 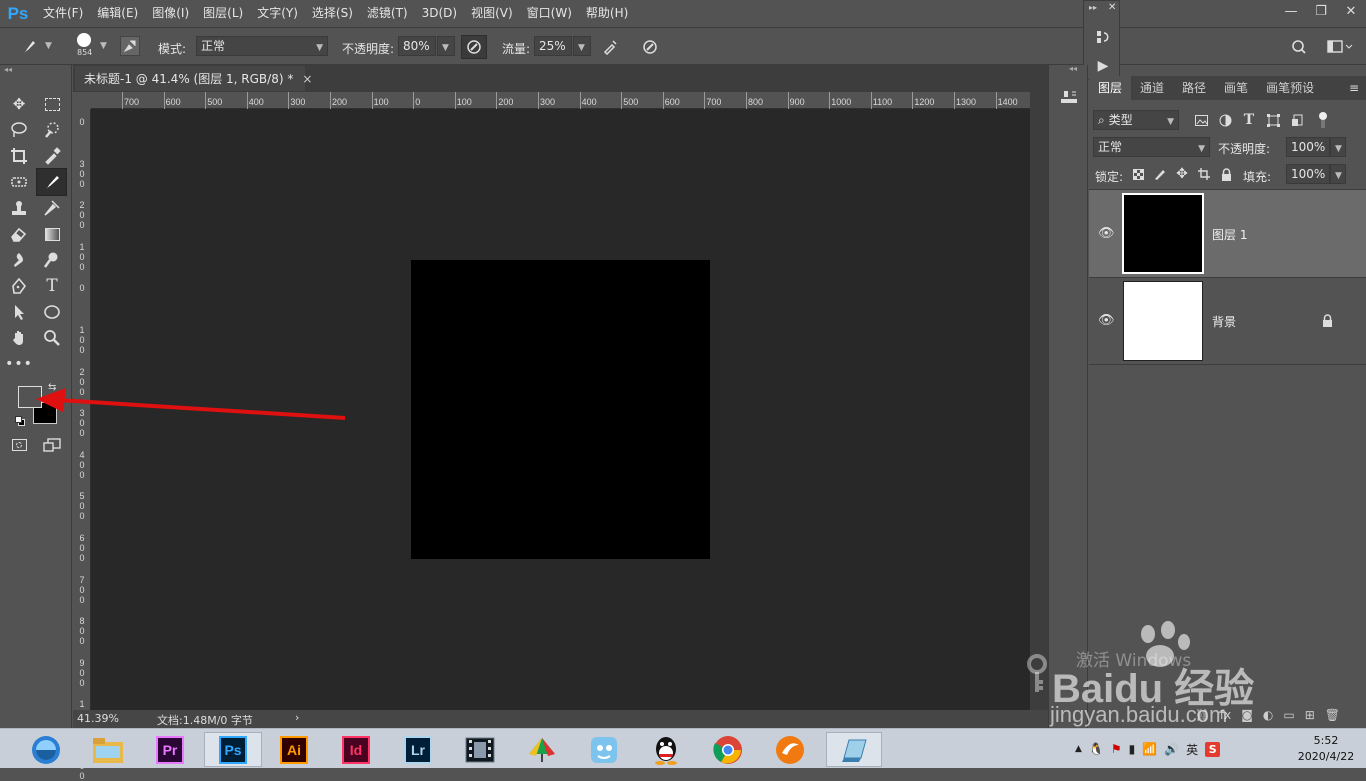 What do you see at coordinates (8, 69) in the screenshot?
I see `collapse-panel-icon: ◂◂` at bounding box center [8, 69].